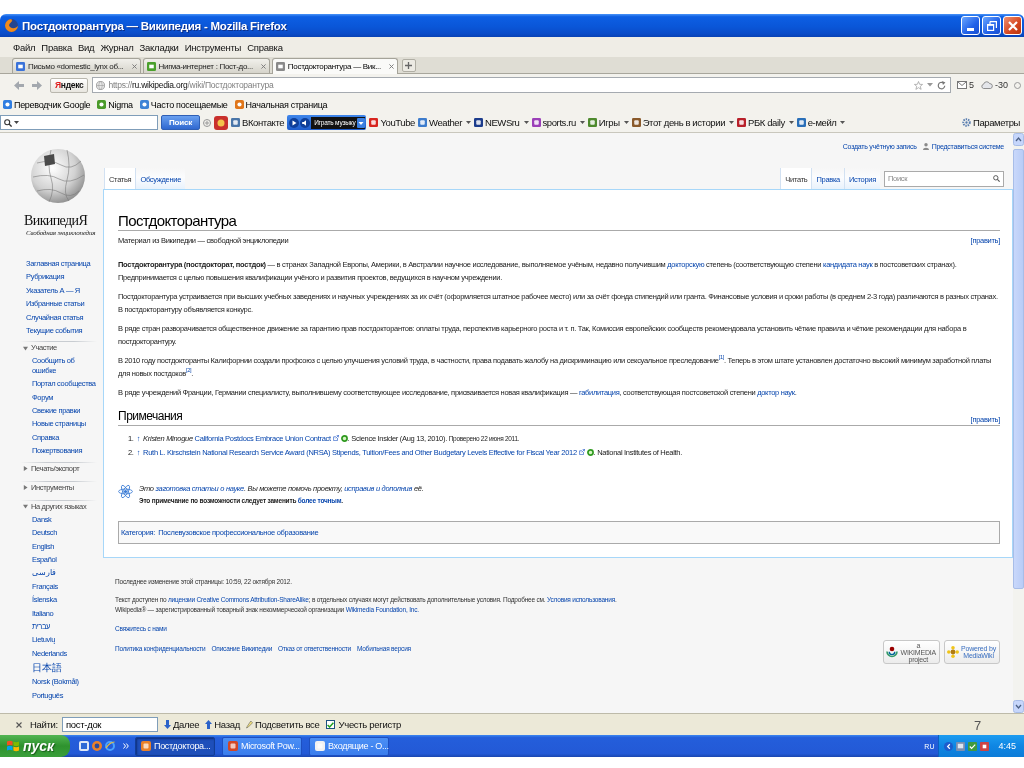 The height and width of the screenshot is (768, 1024). What do you see at coordinates (966, 122) in the screenshot?
I see `settings-icon` at bounding box center [966, 122].